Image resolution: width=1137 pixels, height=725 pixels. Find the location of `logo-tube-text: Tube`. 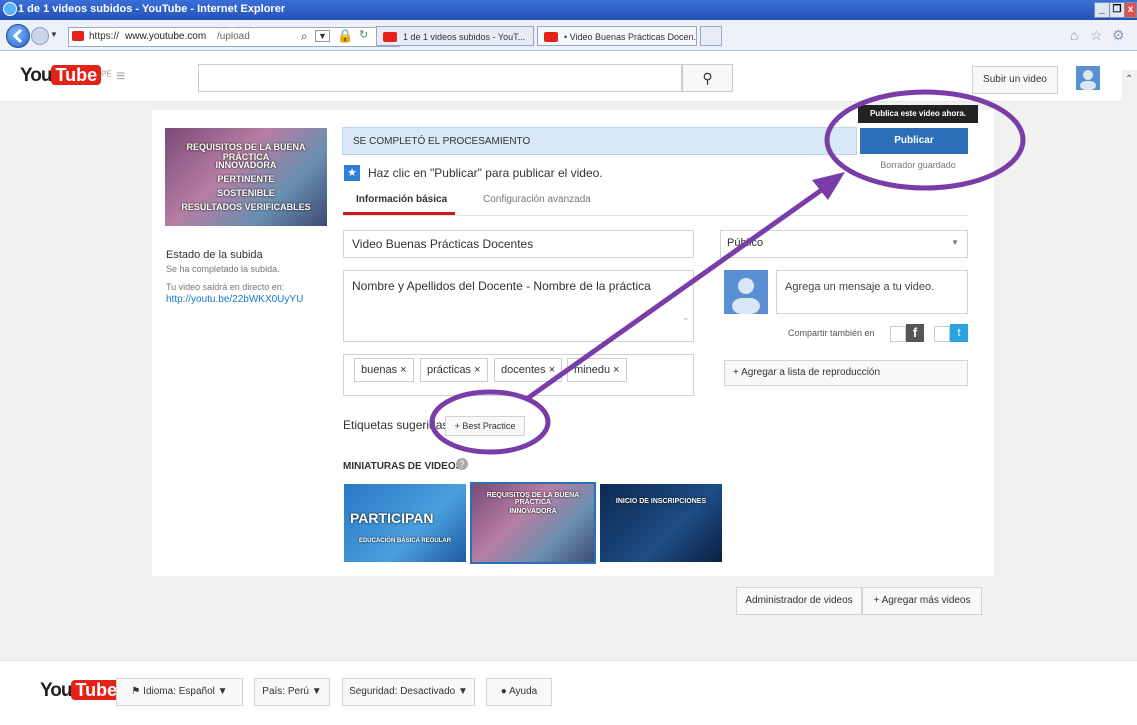

logo-tube-text: Tube is located at coordinates (96, 690).